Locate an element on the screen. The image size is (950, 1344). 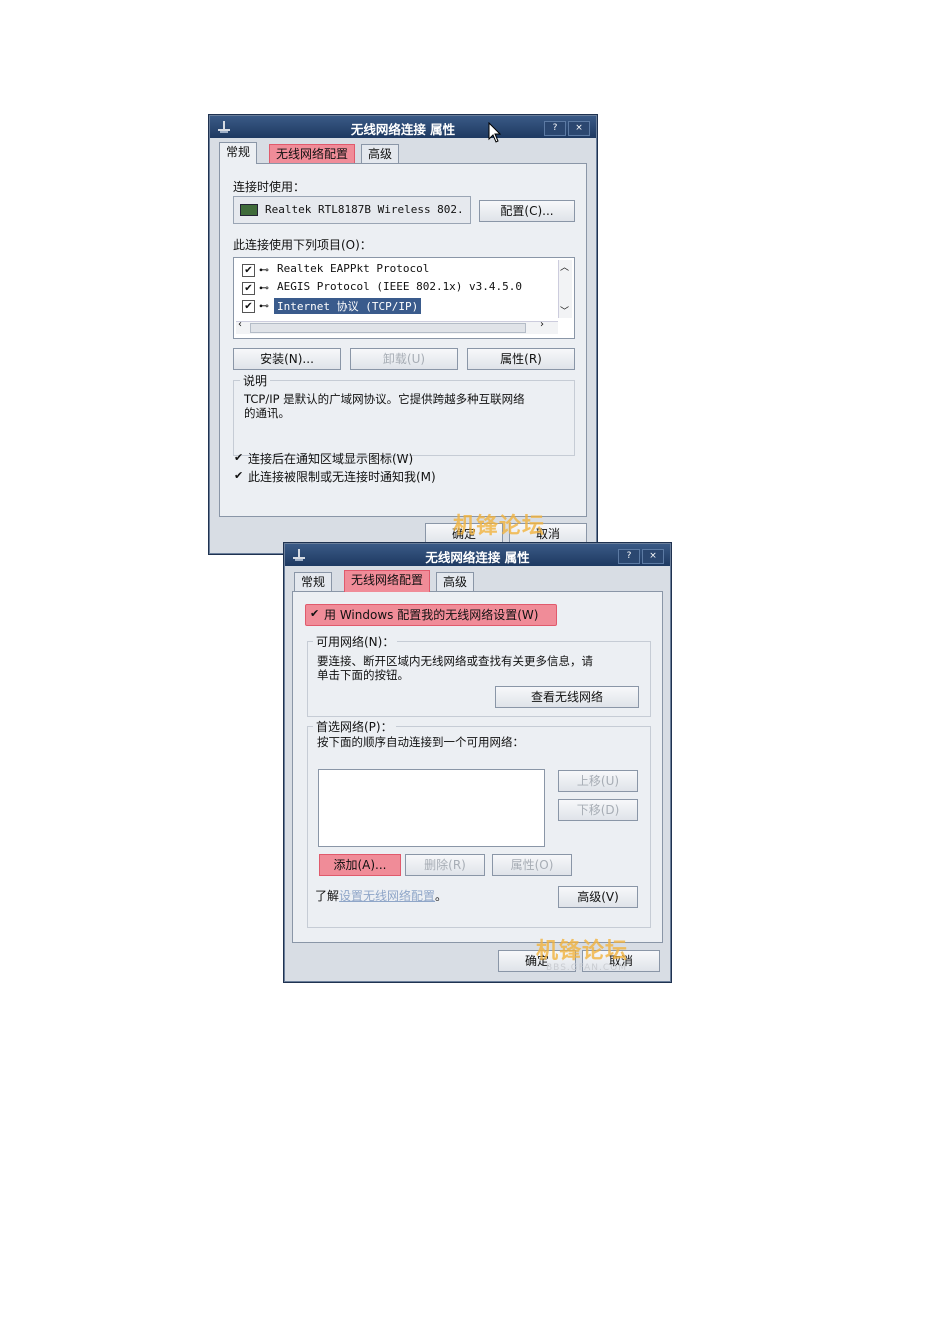
advanced-button: 高级(V) is located at coordinates (598, 897).